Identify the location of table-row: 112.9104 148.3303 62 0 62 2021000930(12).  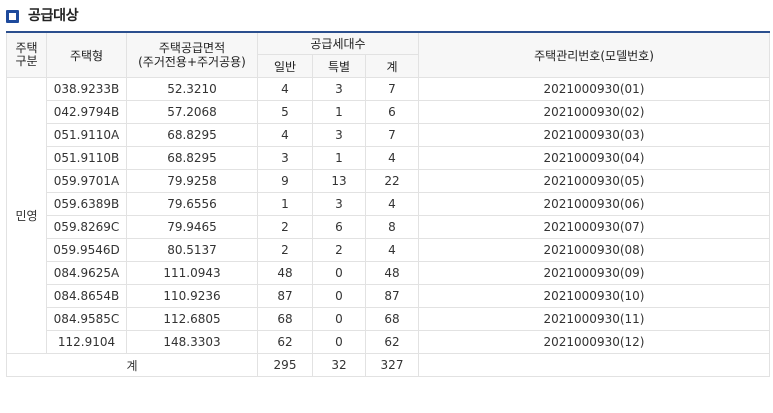
(388, 342).